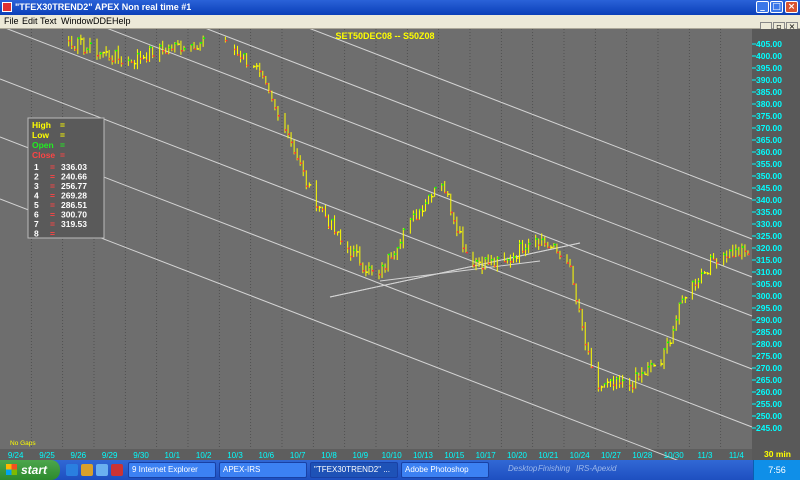 The image size is (800, 480). I want to click on info-row-value: 240.66, so click(74, 177).